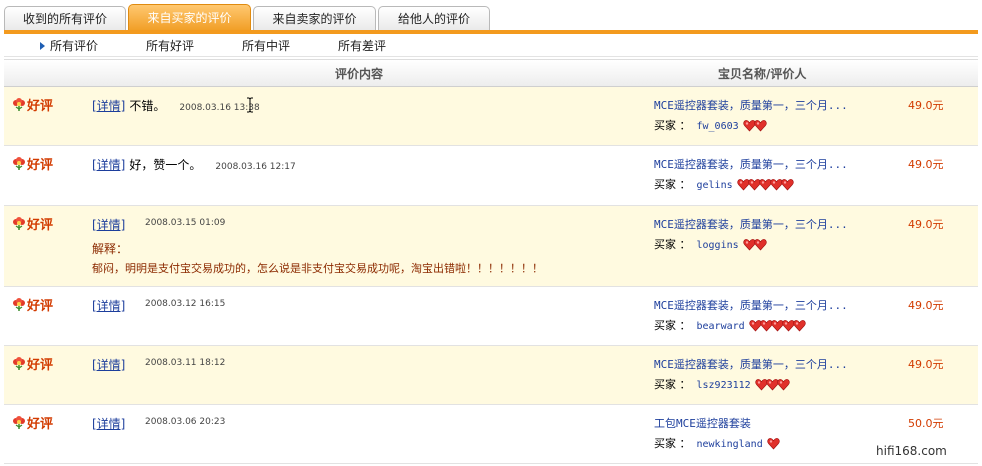 Image resolution: width=982 pixels, height=466 pixels. Describe the element at coordinates (762, 74) in the screenshot. I see `header-item: 宝贝名称/评价人` at that location.